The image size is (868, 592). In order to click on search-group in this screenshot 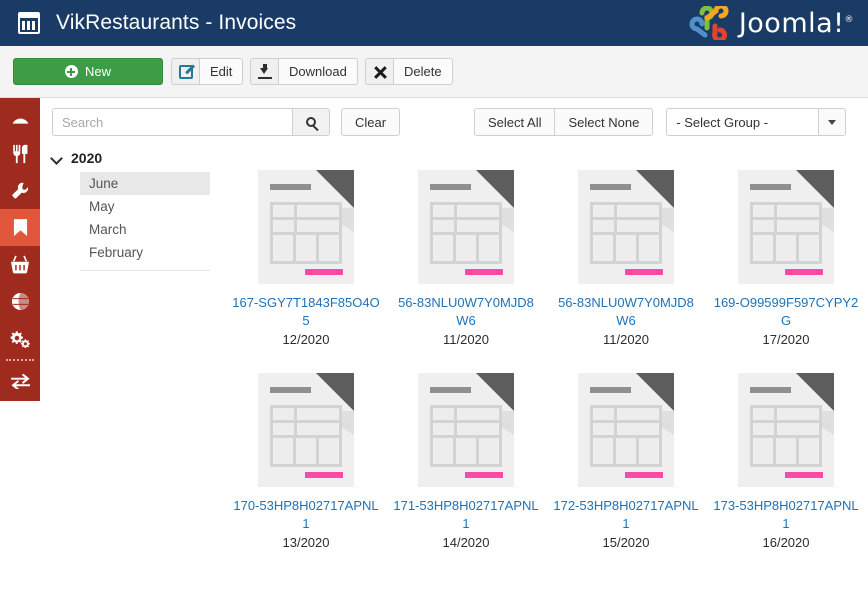, I will do `click(191, 122)`.